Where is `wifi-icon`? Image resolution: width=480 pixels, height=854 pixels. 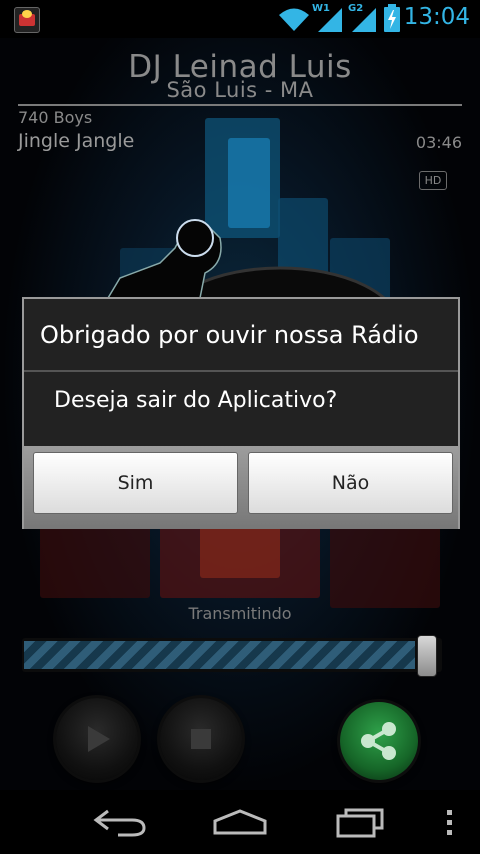 wifi-icon is located at coordinates (294, 19).